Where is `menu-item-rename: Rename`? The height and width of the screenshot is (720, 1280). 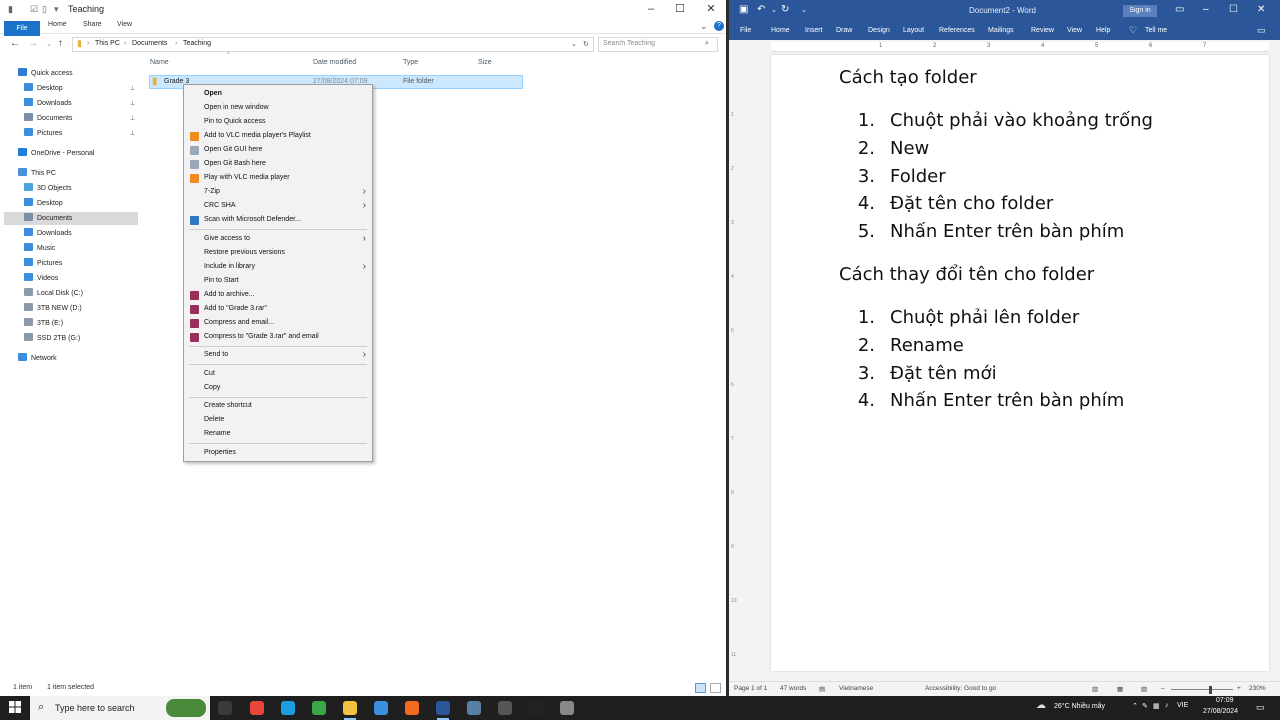
menu-item-rename: Rename is located at coordinates (278, 434).